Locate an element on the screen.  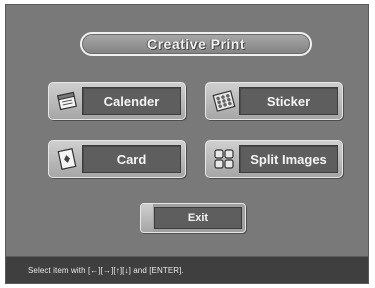
title-banner: Creative Print is located at coordinates (196, 44).